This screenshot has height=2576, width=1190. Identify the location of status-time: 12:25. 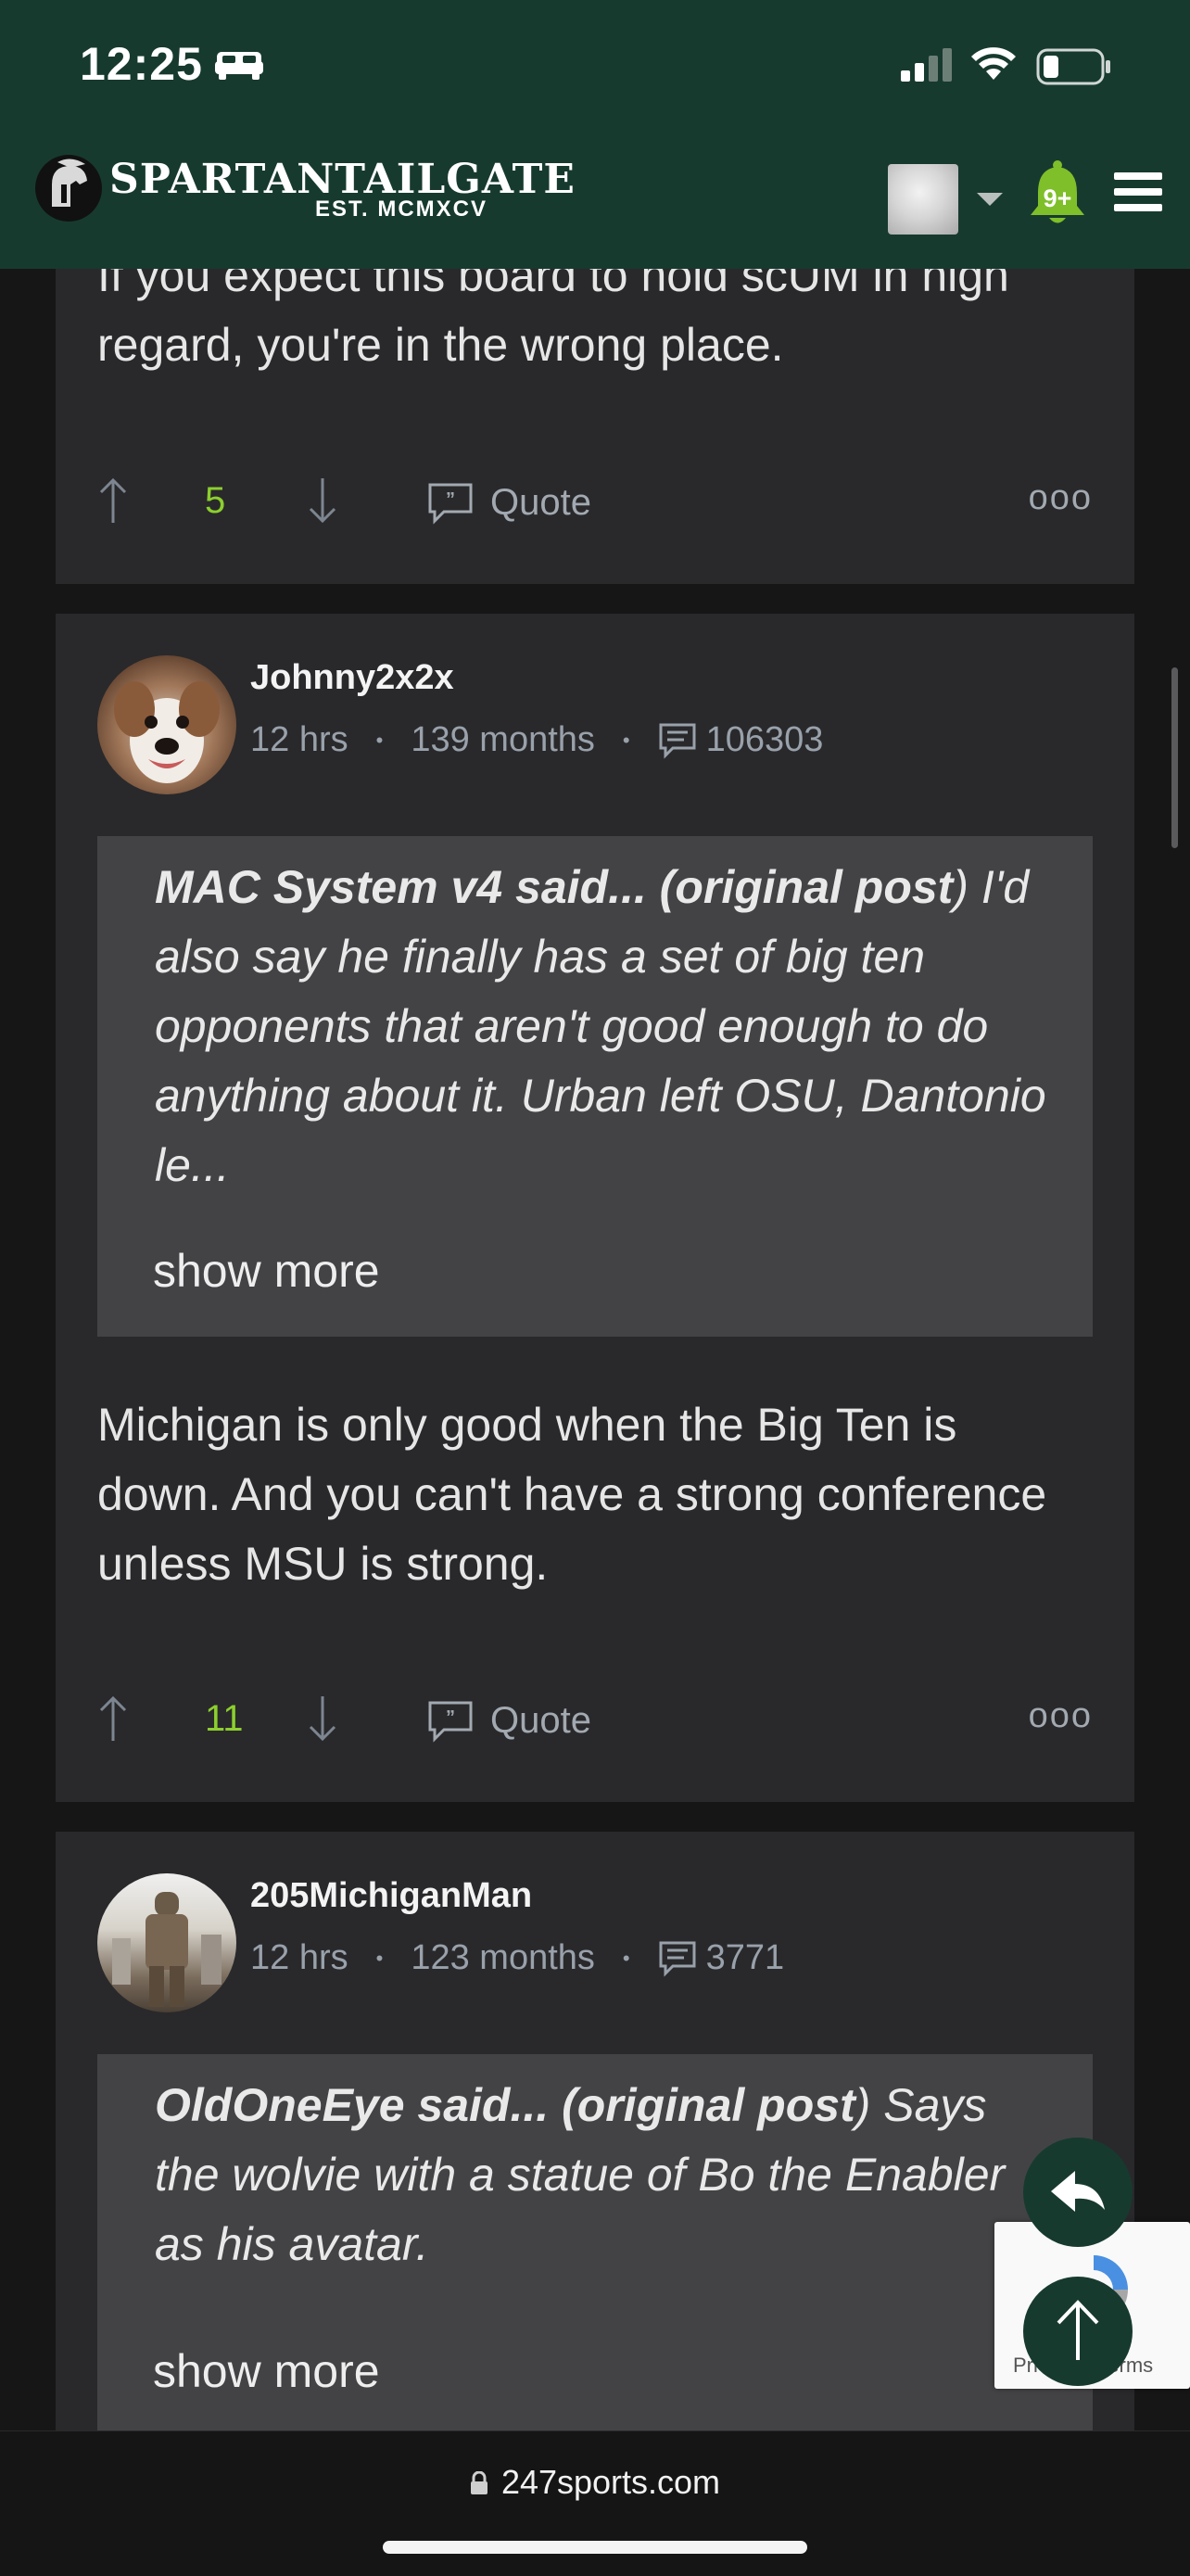
(141, 64).